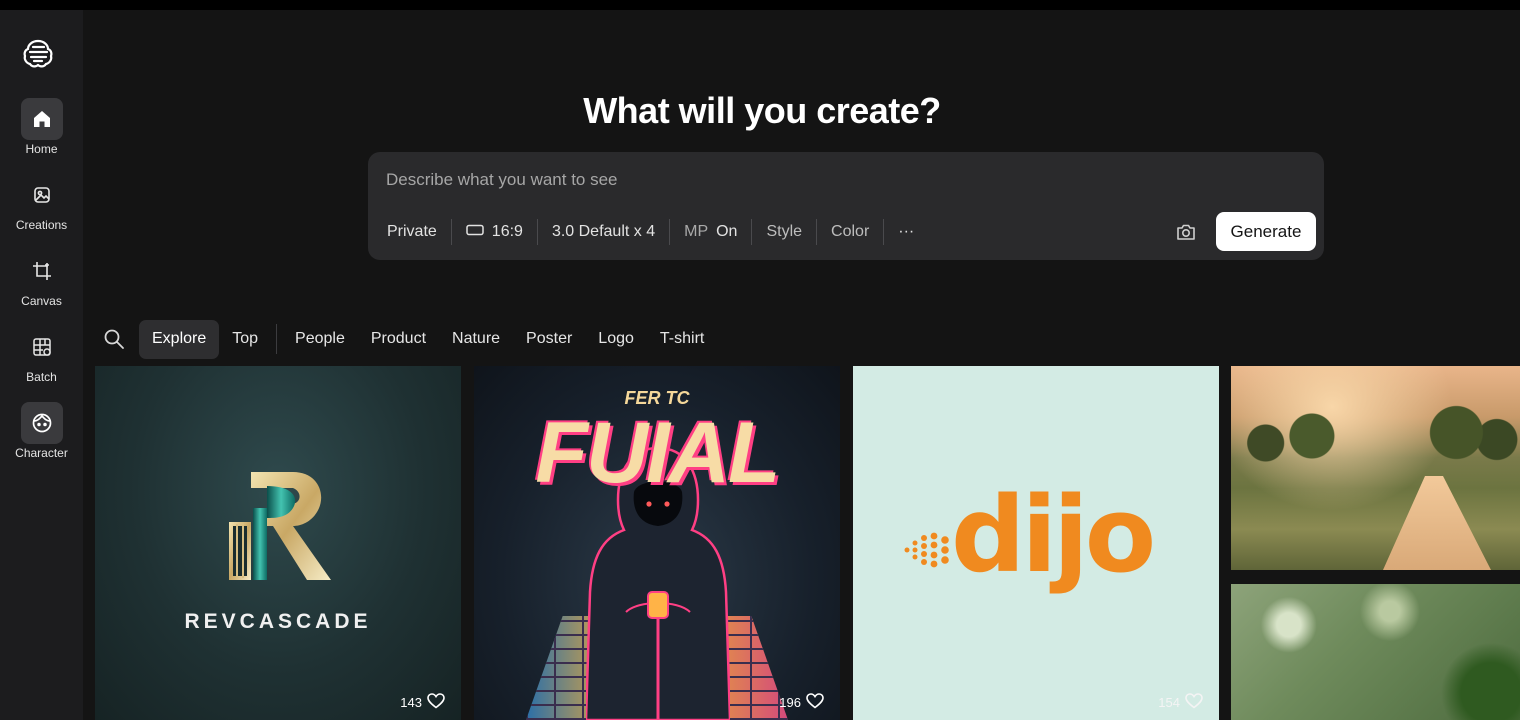 The width and height of the screenshot is (1520, 720). Describe the element at coordinates (1169, 702) in the screenshot. I see `like-count: 154` at that location.